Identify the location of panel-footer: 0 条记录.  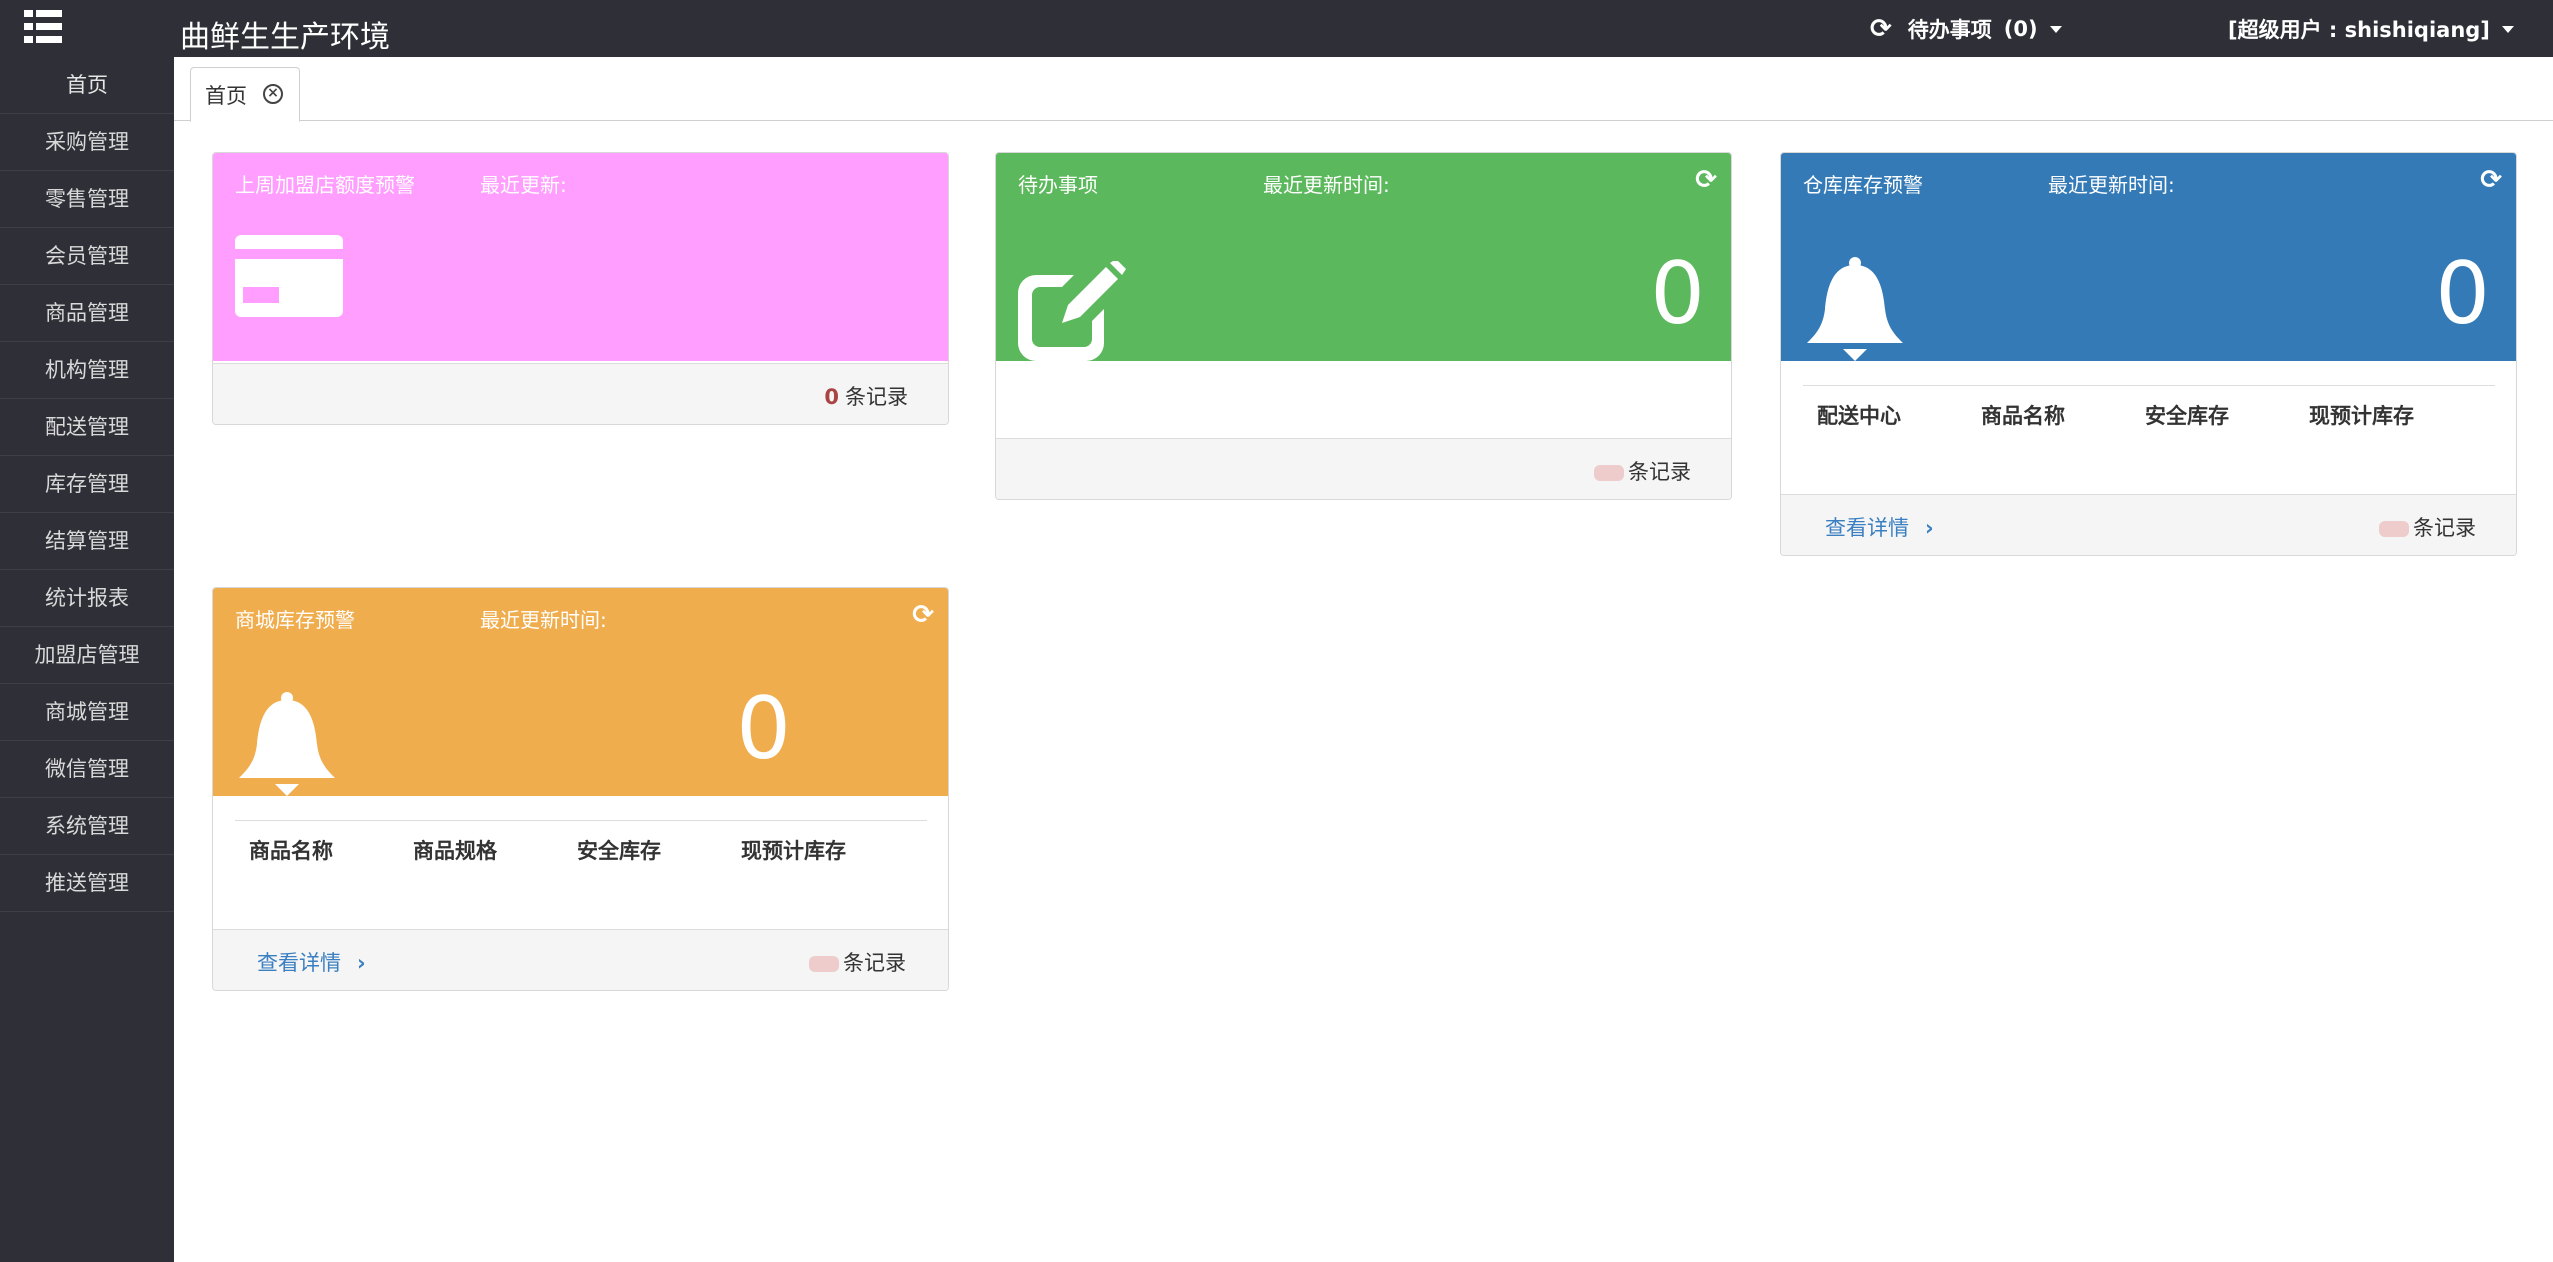
(580, 393).